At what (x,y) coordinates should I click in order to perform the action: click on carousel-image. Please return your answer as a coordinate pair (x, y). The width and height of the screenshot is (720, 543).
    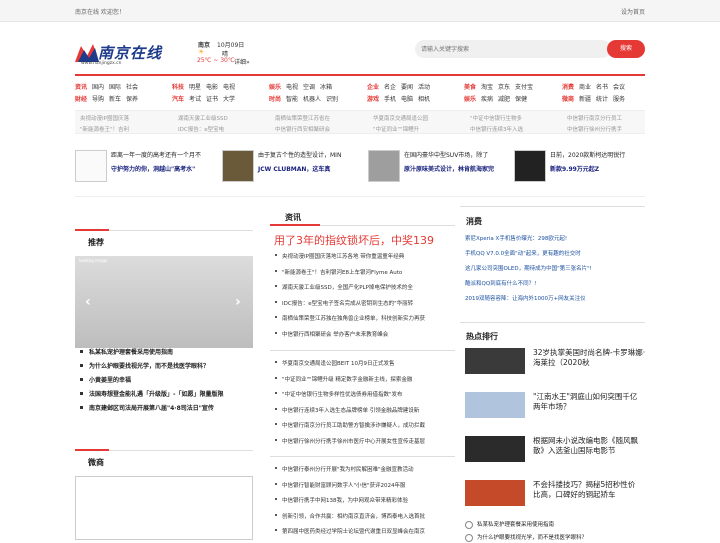
    Looking at the image, I should click on (164, 302).